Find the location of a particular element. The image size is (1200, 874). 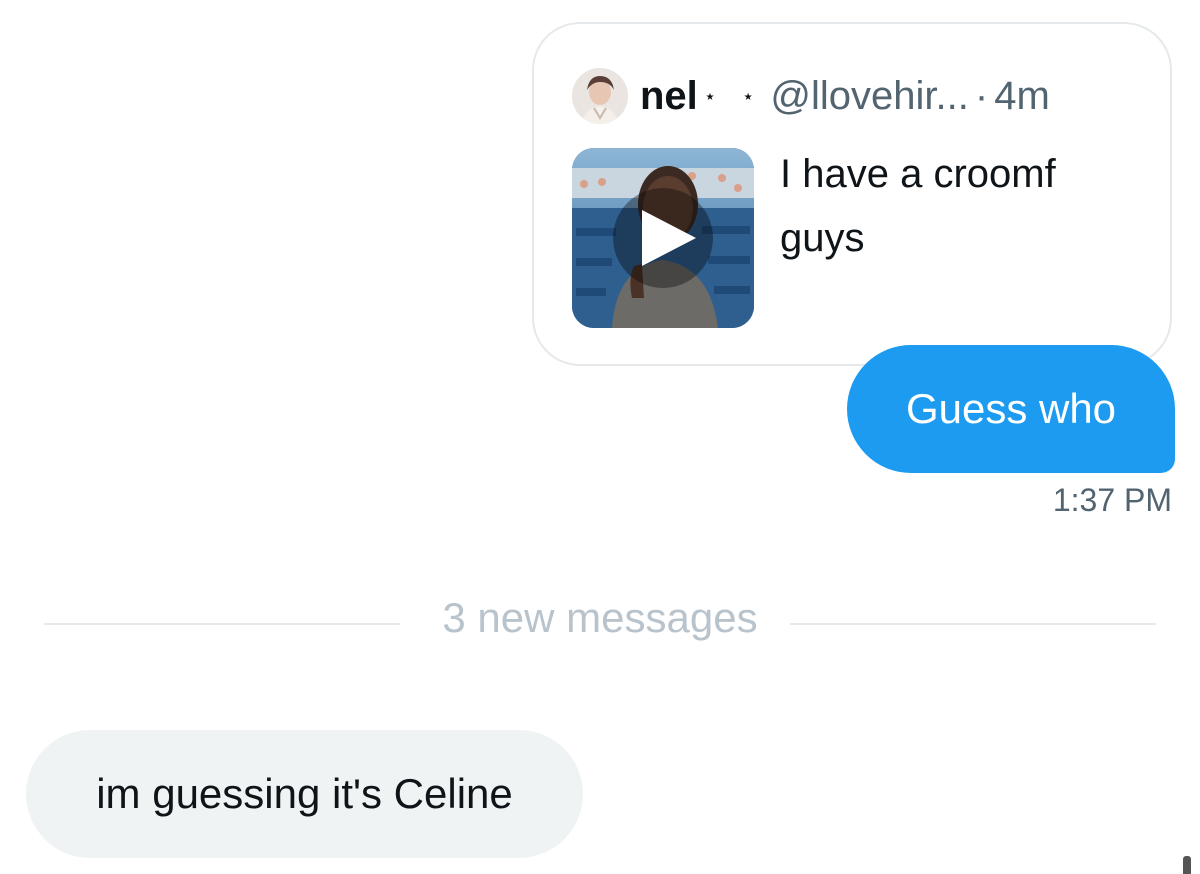

quoted-post-time: 4m is located at coordinates (1022, 95).